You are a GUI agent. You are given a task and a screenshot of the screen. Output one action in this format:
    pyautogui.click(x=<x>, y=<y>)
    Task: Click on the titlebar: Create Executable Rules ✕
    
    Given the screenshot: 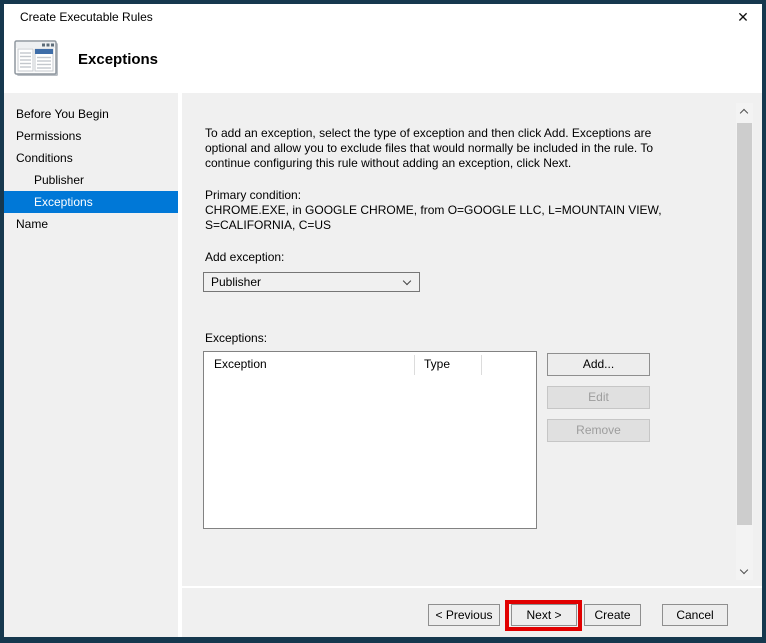 What is the action you would take?
    pyautogui.click(x=383, y=17)
    